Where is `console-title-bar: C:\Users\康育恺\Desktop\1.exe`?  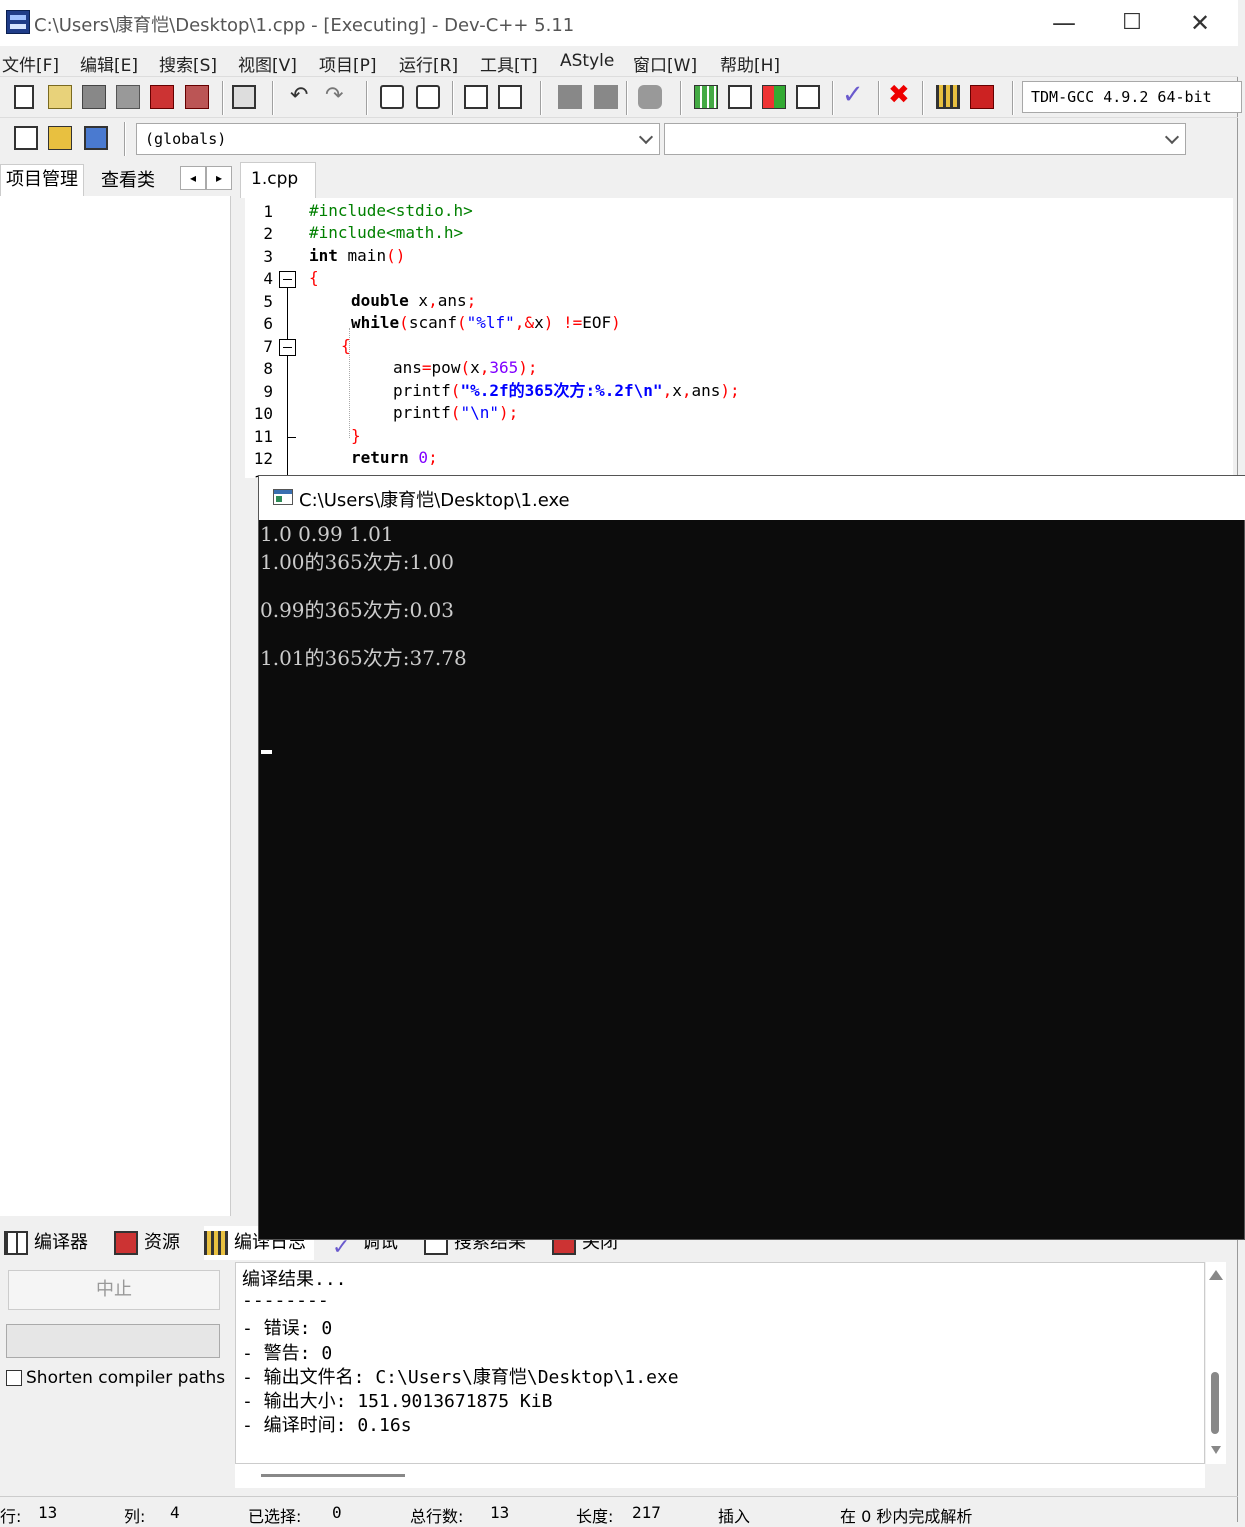 console-title-bar: C:\Users\康育恺\Desktop\1.exe is located at coordinates (752, 498).